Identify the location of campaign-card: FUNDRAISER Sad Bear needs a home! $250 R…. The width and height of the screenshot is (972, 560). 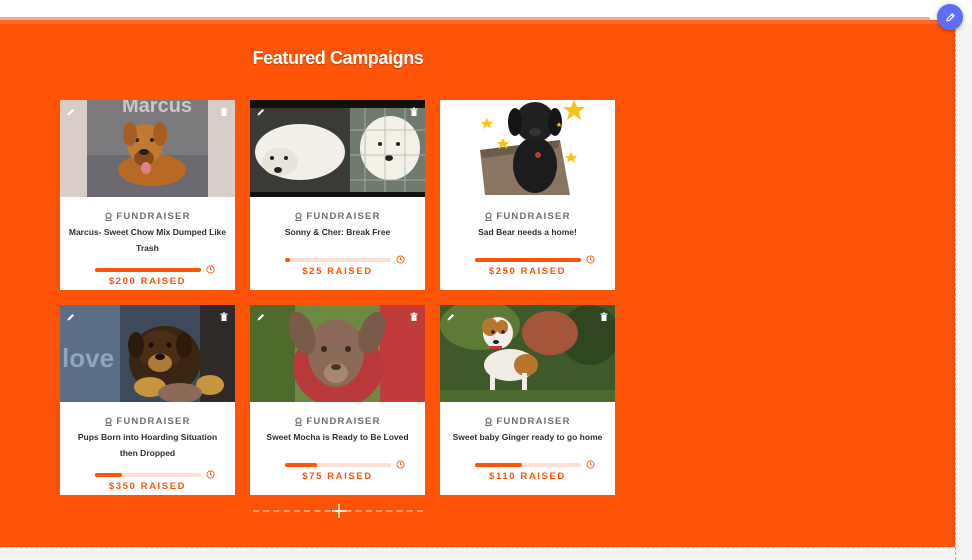
(527, 195).